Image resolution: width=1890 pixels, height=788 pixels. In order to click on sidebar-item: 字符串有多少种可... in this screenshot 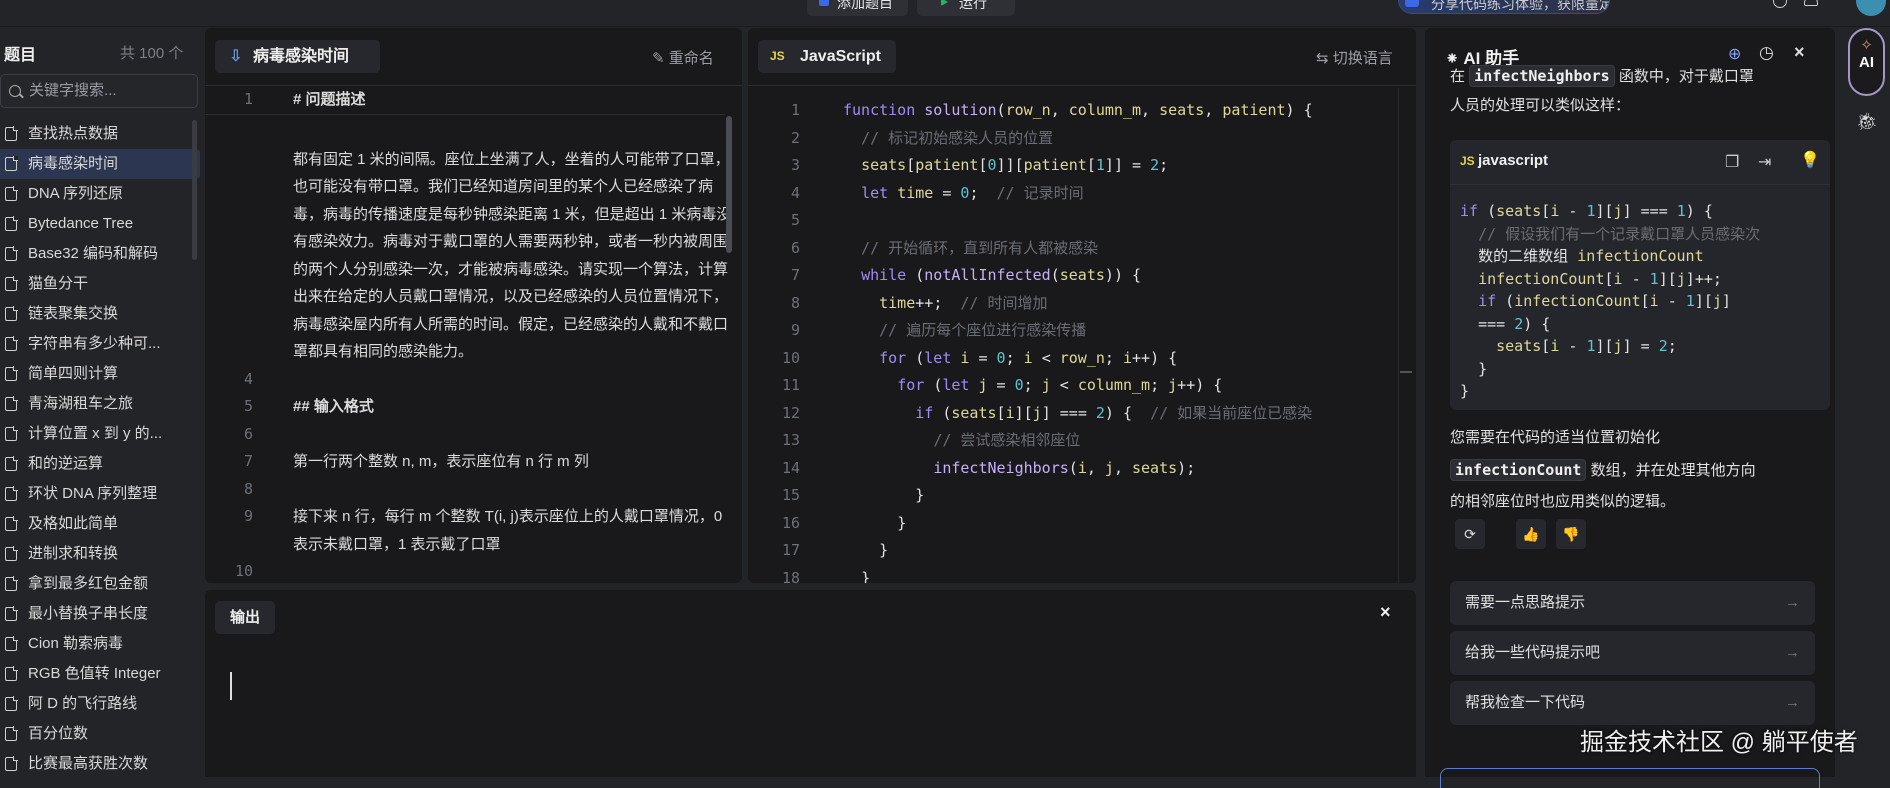, I will do `click(100, 344)`.